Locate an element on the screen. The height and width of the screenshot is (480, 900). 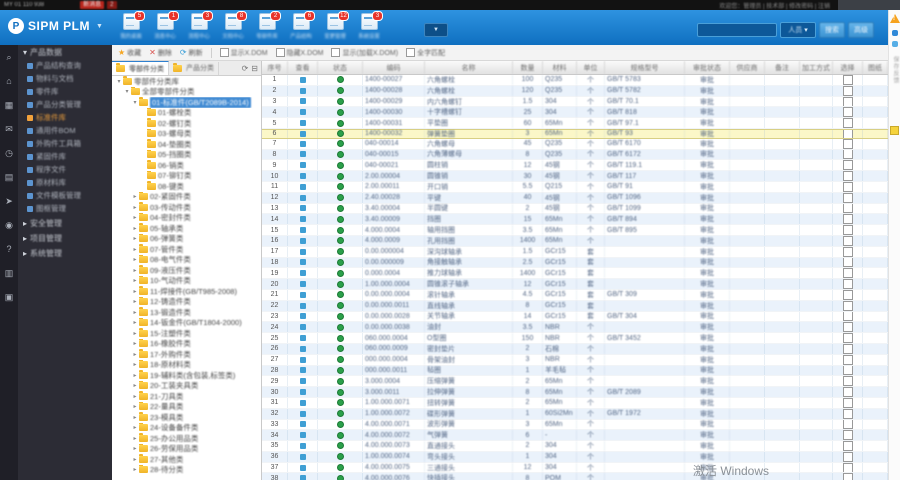
tree-node: ▸ 12-铸造件类 is located at coordinates (186, 302).